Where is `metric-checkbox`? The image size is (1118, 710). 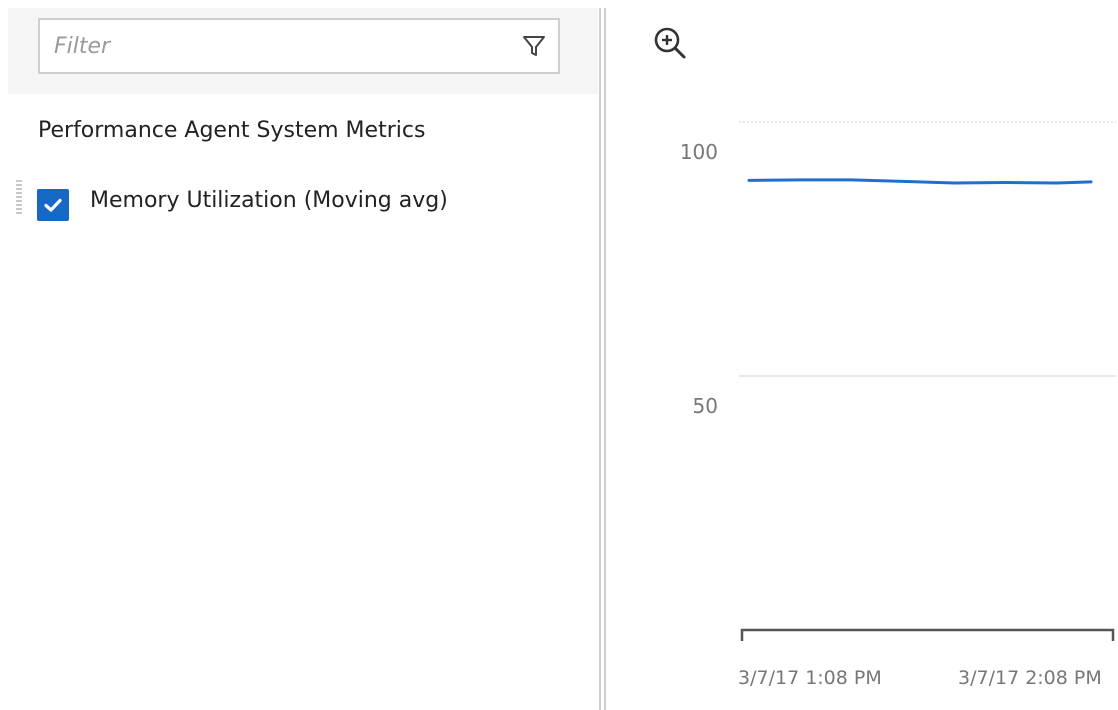
metric-checkbox is located at coordinates (53, 205).